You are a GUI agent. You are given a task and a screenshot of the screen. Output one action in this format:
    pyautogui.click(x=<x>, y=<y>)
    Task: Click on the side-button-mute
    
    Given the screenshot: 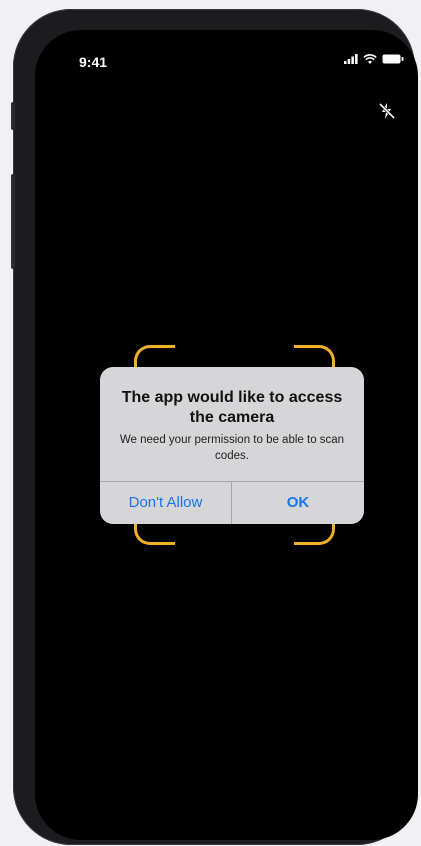 What is the action you would take?
    pyautogui.click(x=13, y=116)
    